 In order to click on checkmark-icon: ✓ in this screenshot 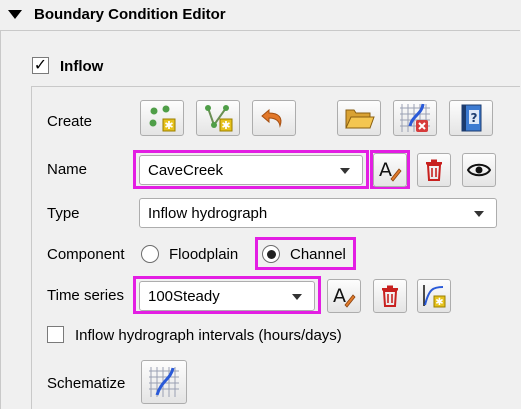, I will do `click(40, 65)`.